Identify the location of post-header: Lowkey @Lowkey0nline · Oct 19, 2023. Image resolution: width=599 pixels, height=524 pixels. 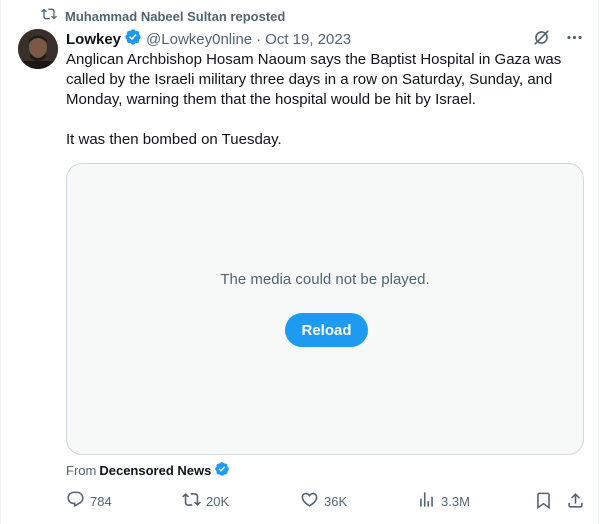
(326, 39).